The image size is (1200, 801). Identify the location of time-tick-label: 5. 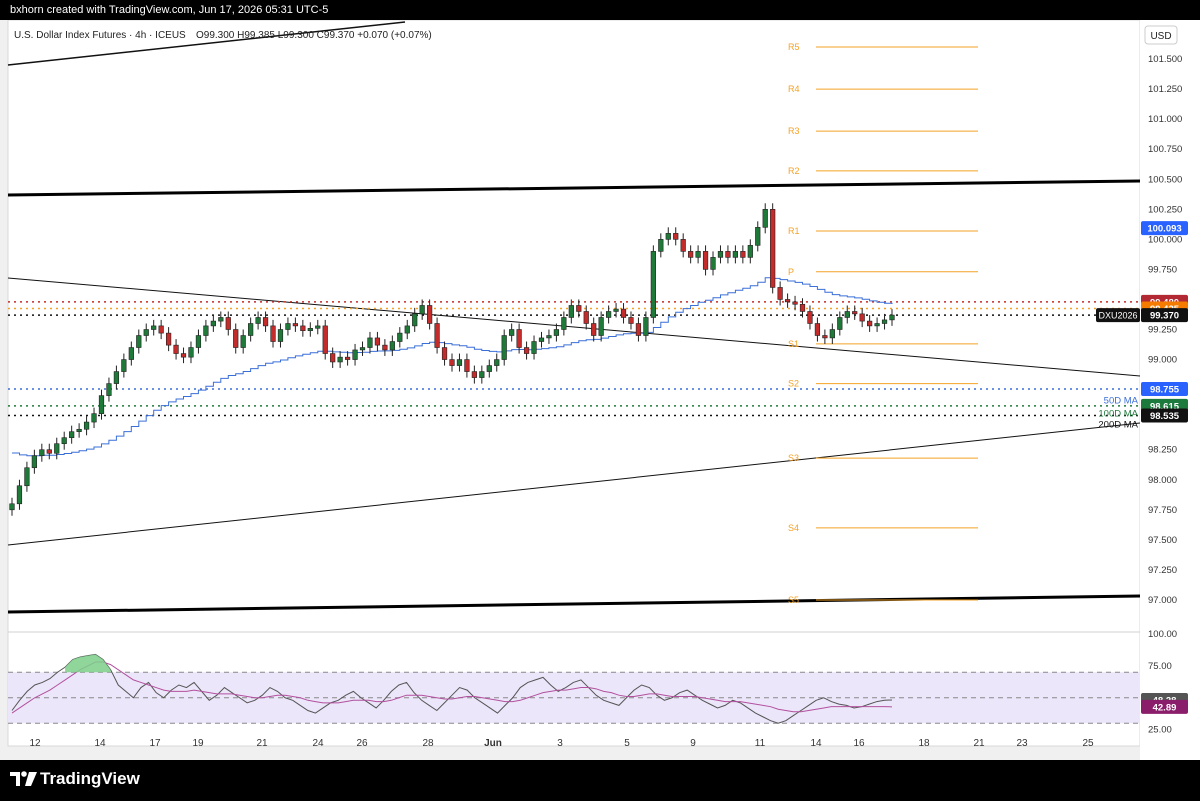
(627, 743).